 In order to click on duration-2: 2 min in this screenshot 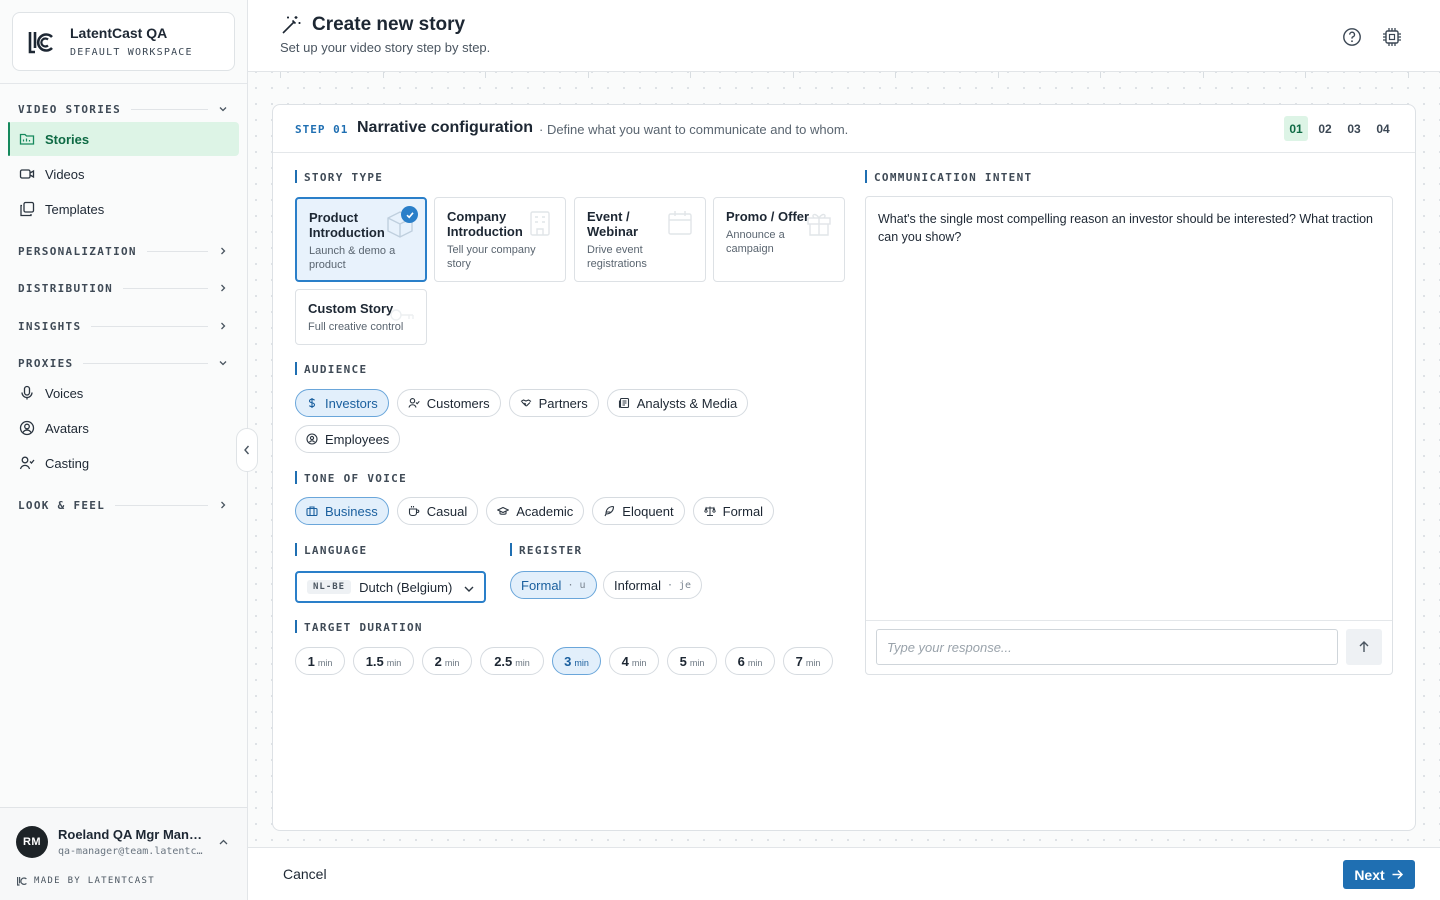, I will do `click(447, 661)`.